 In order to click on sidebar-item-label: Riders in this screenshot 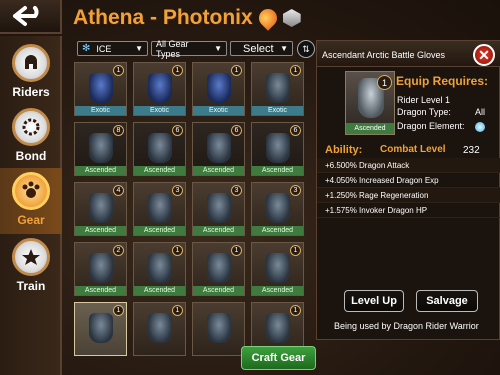, I will do `click(31, 92)`.